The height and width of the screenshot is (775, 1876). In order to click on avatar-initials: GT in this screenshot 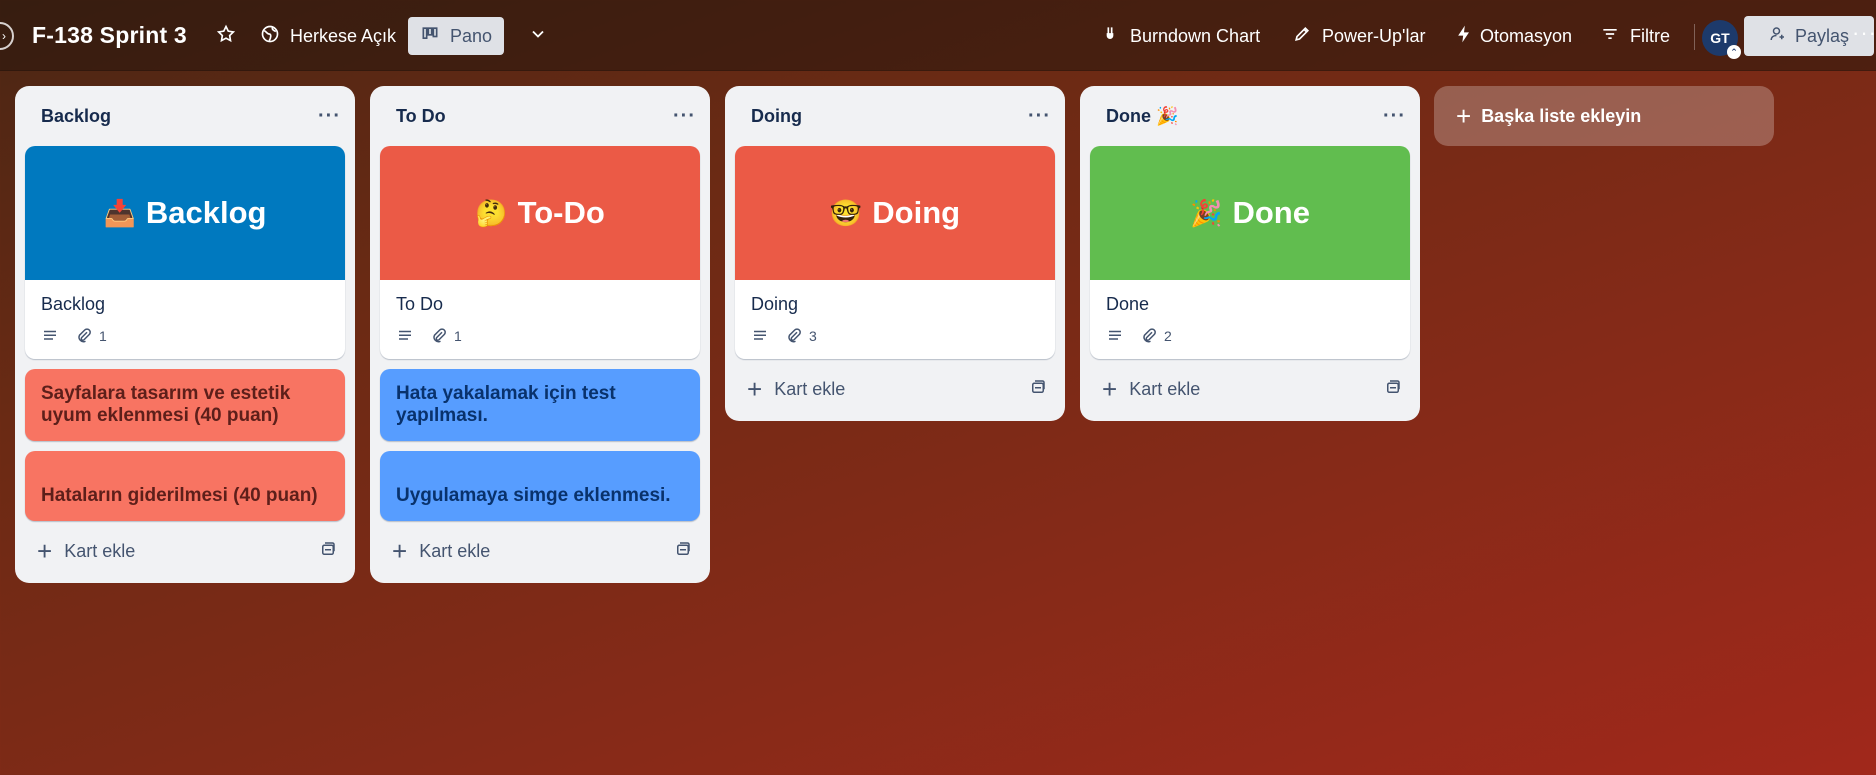, I will do `click(1720, 38)`.